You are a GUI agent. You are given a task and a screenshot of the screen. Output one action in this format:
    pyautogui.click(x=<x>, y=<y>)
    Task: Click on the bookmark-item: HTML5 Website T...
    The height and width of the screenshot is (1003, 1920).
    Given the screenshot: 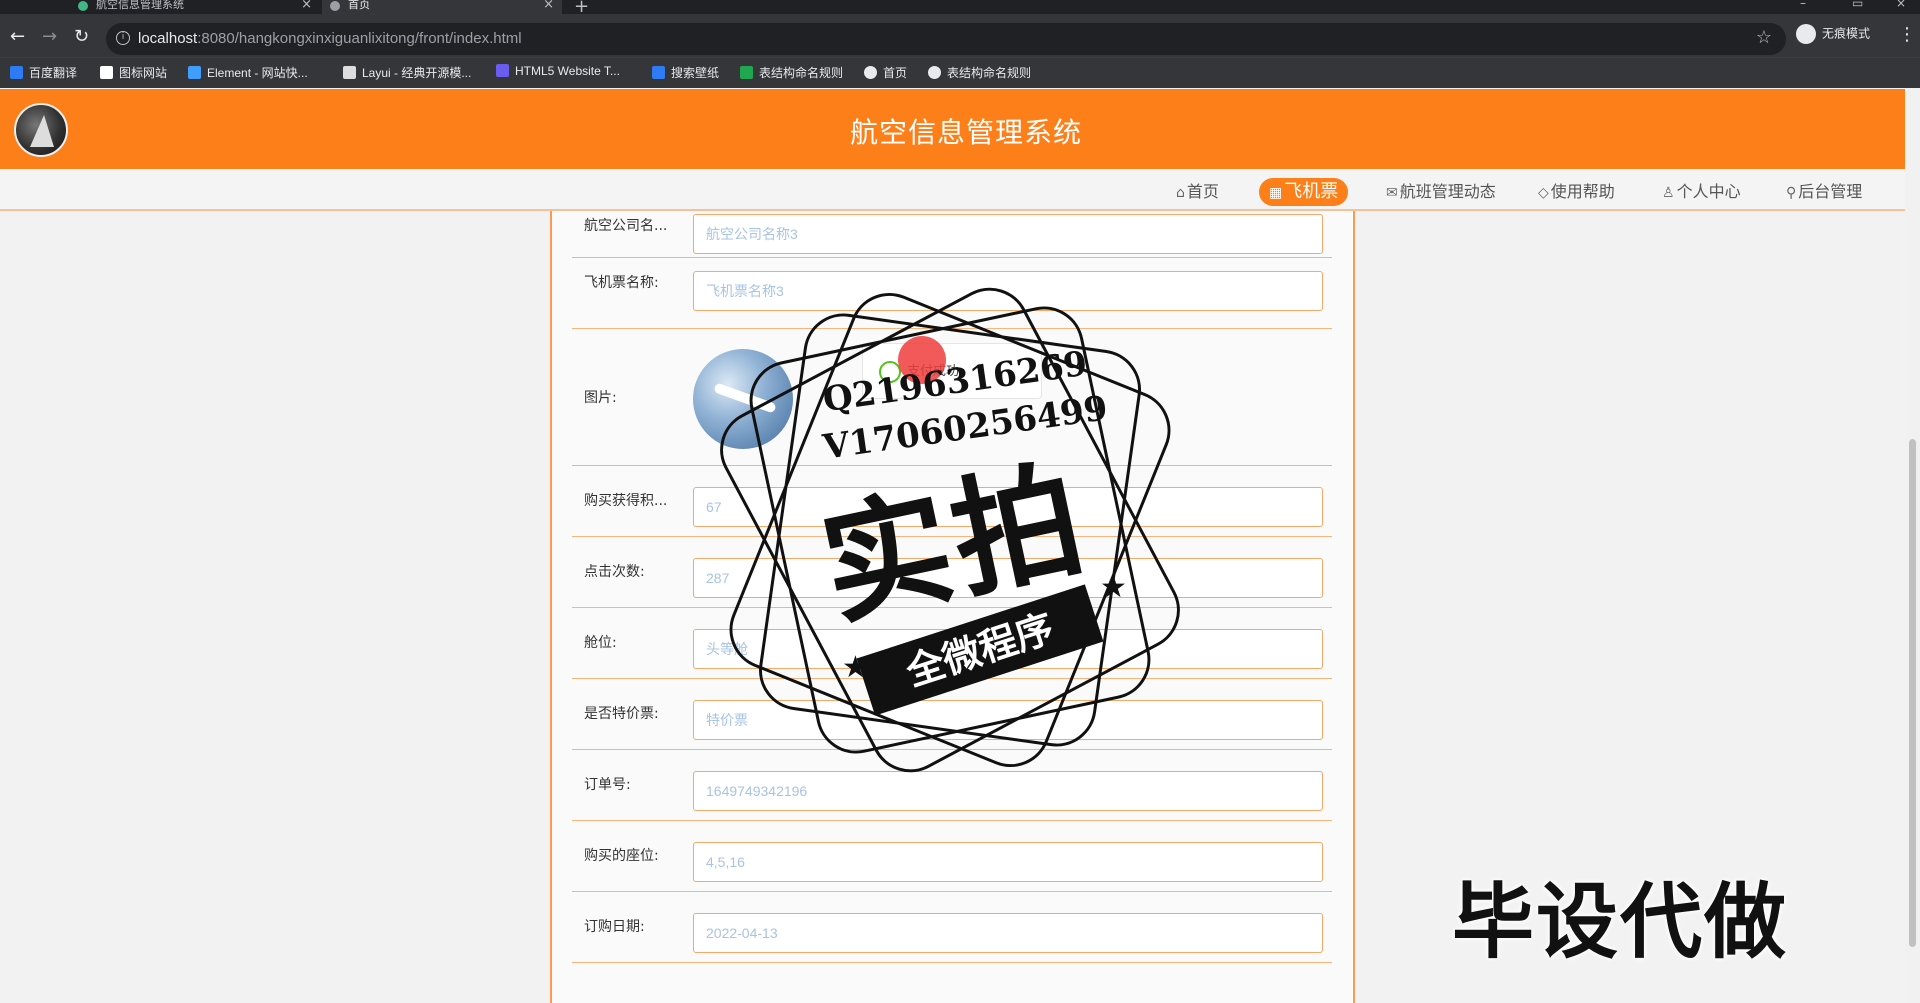 What is the action you would take?
    pyautogui.click(x=558, y=71)
    